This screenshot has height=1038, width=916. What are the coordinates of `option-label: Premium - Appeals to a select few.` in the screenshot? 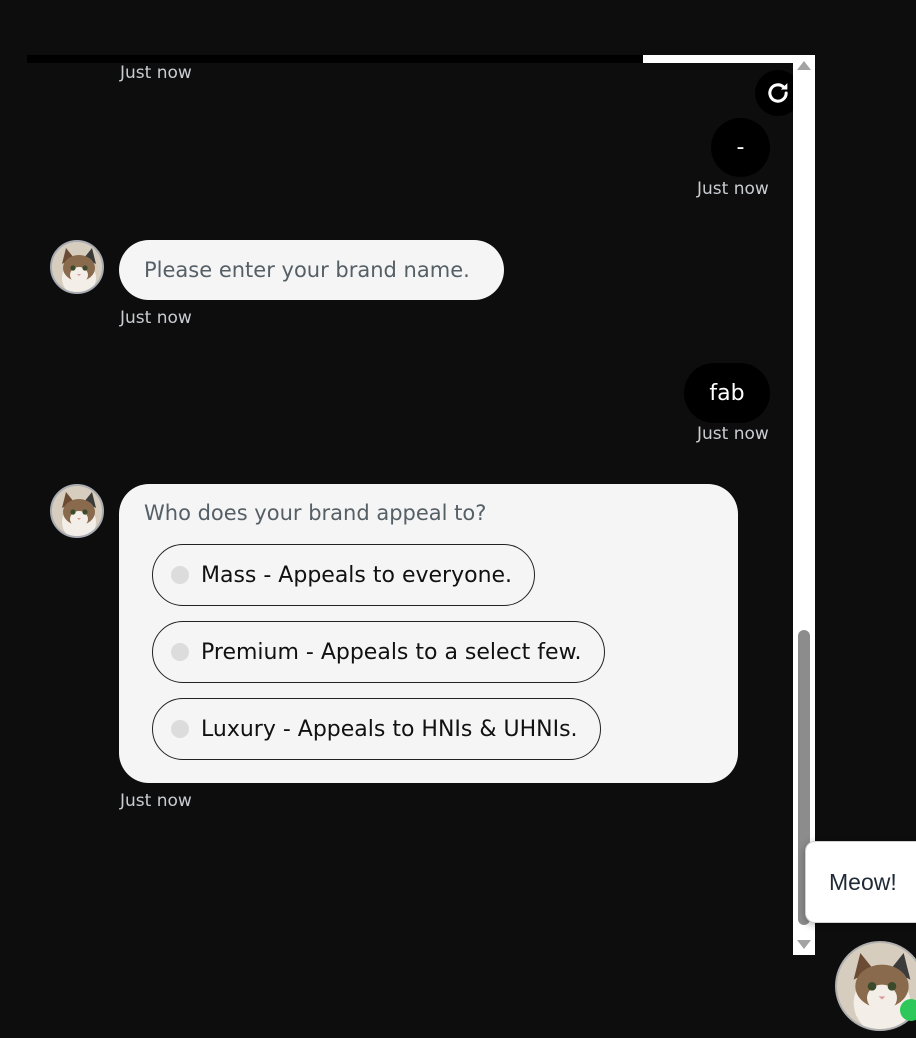 It's located at (391, 652).